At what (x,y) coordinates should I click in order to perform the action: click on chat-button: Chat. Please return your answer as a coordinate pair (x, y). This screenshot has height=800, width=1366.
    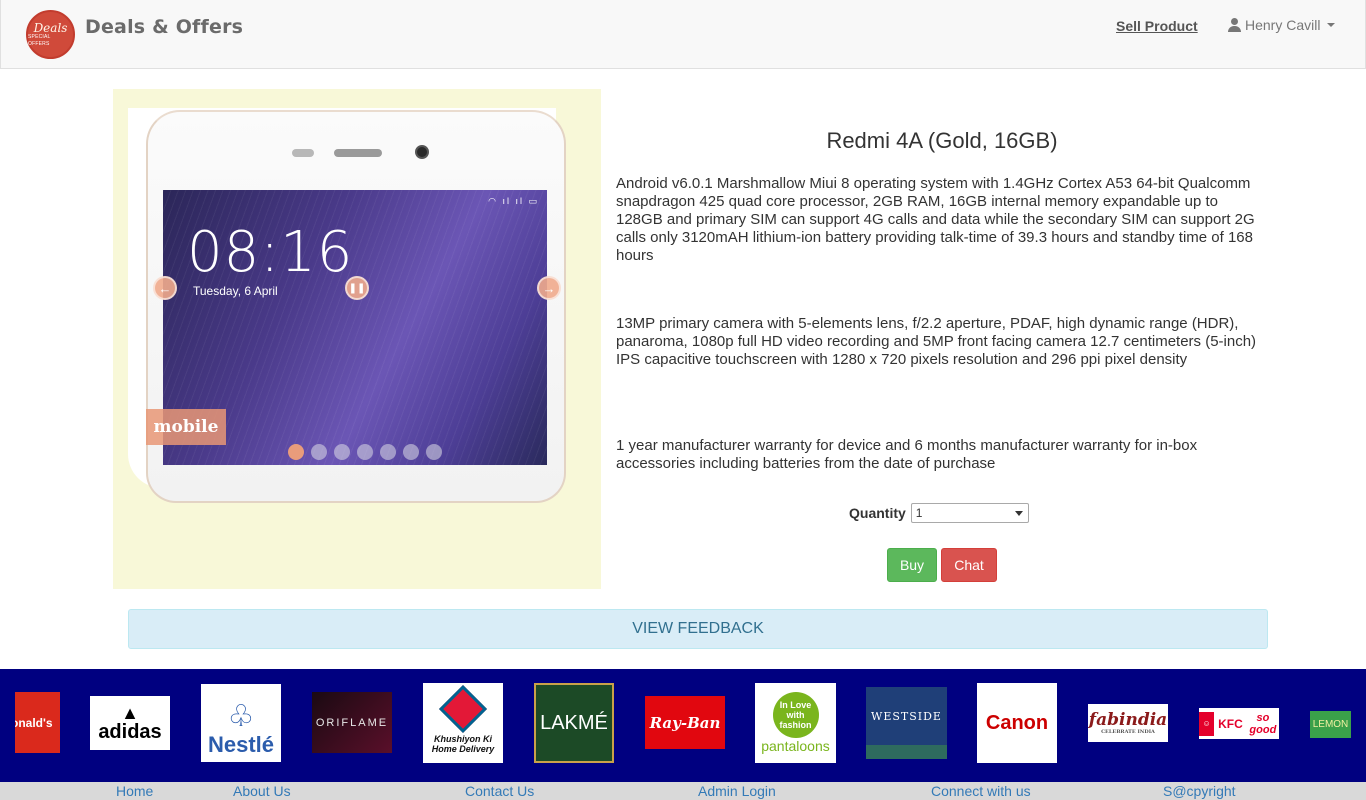
    Looking at the image, I should click on (969, 565).